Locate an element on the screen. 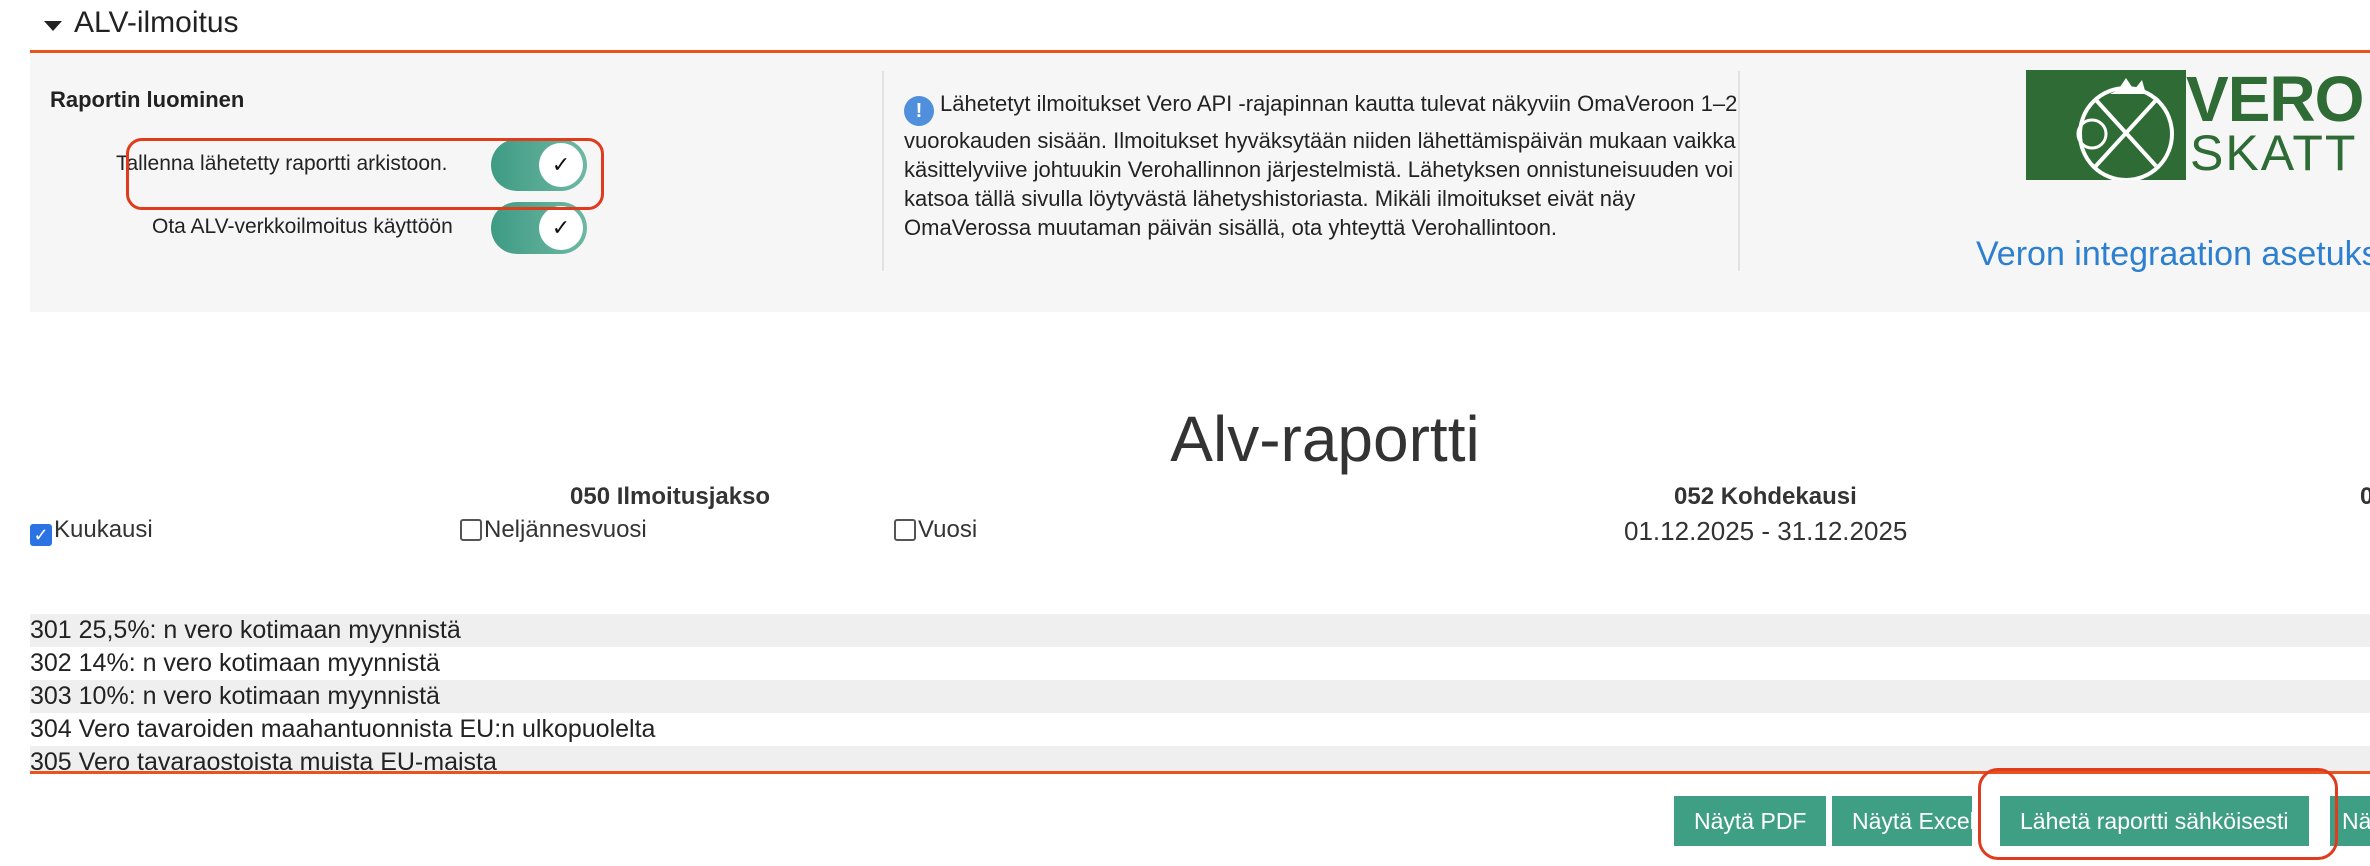  vero-emblem-icon is located at coordinates (2106, 126).